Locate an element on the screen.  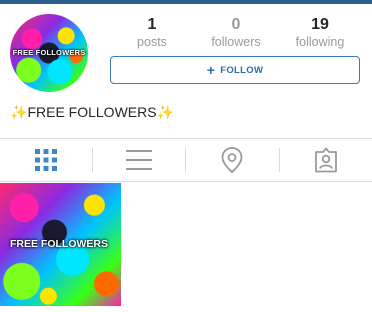
avatar: FREE FOLLOWERS is located at coordinates (49, 53).